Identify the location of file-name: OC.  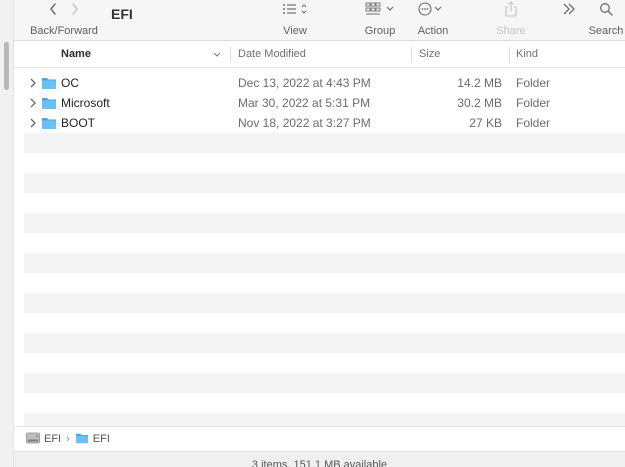
(70, 83).